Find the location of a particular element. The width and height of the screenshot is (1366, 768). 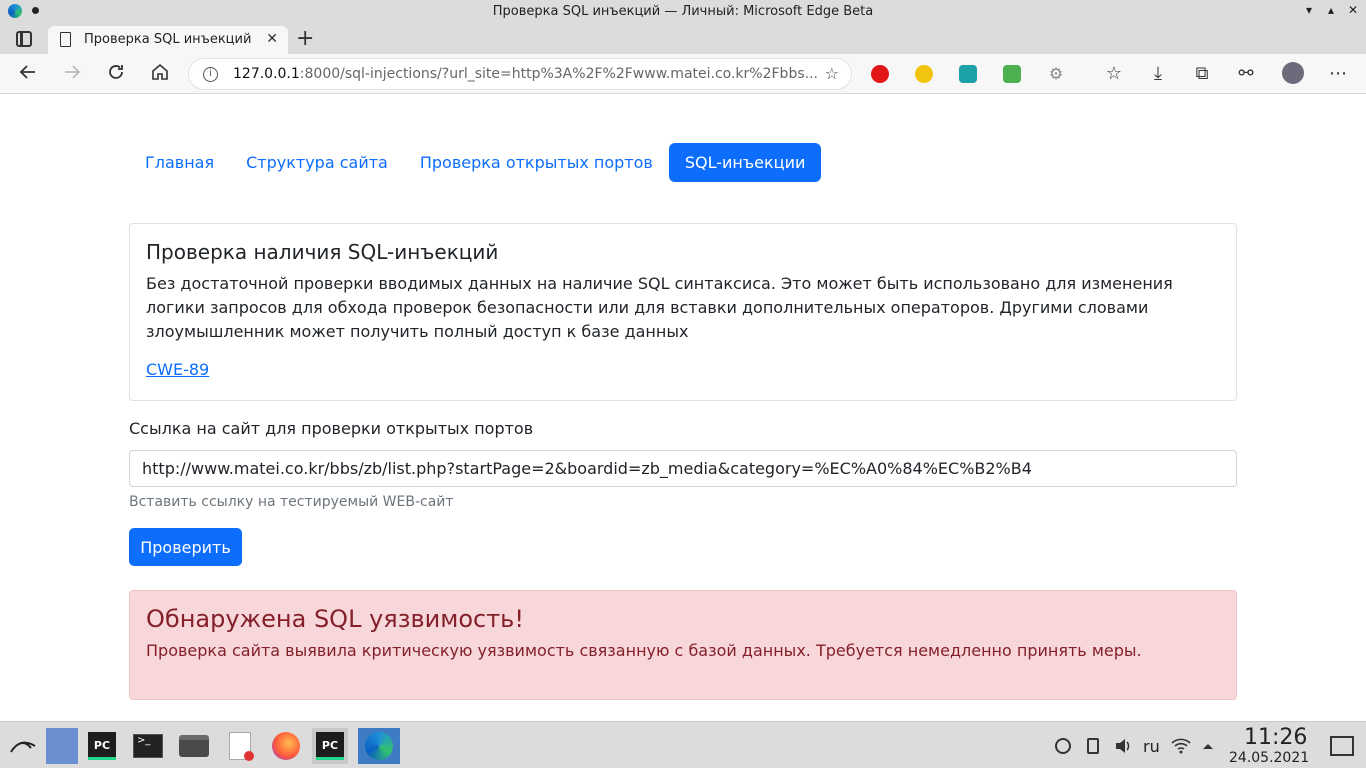

extension-teal-icon is located at coordinates (968, 74).